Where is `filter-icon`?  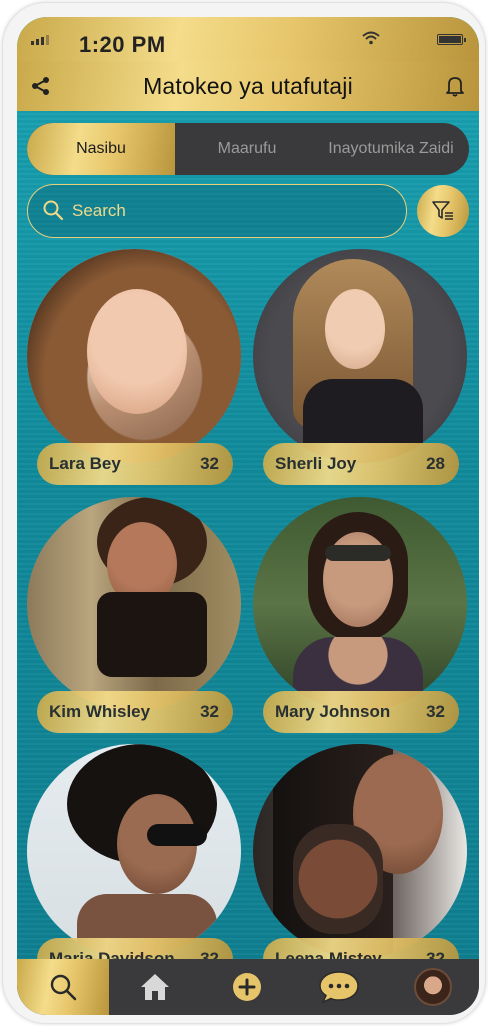 filter-icon is located at coordinates (442, 210).